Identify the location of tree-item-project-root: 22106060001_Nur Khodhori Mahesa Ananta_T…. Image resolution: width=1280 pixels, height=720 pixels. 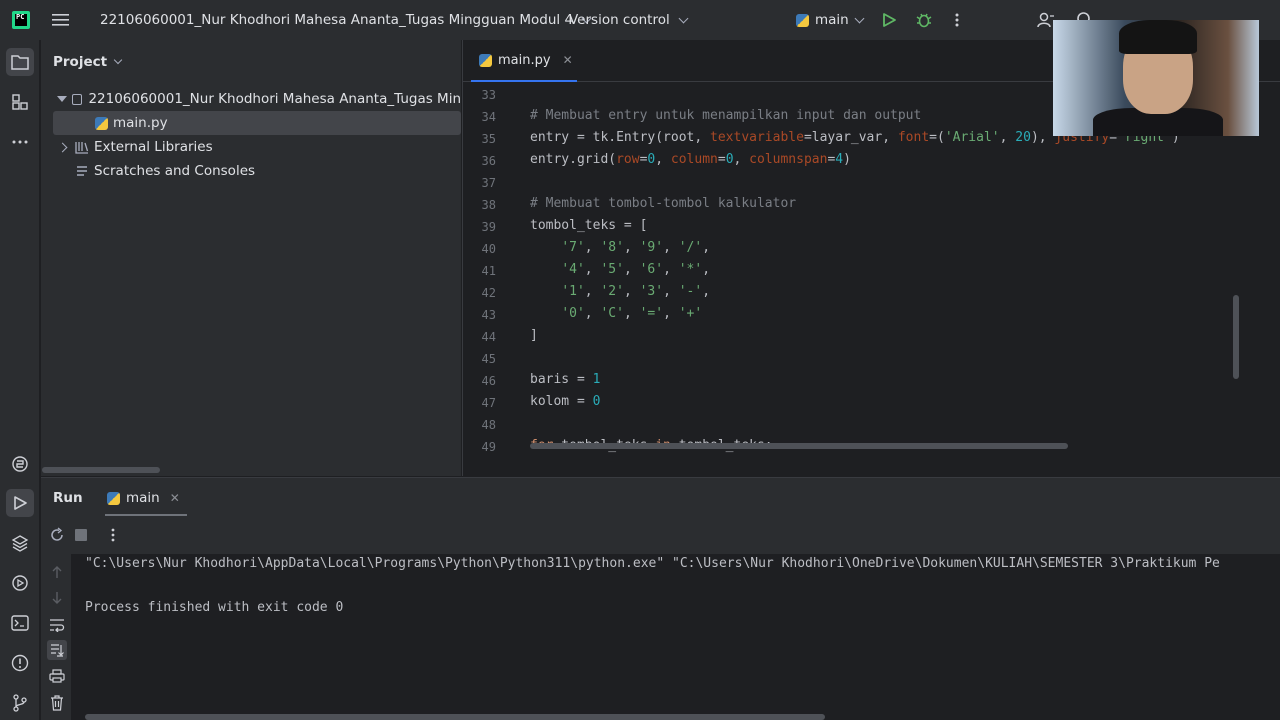
(251, 99).